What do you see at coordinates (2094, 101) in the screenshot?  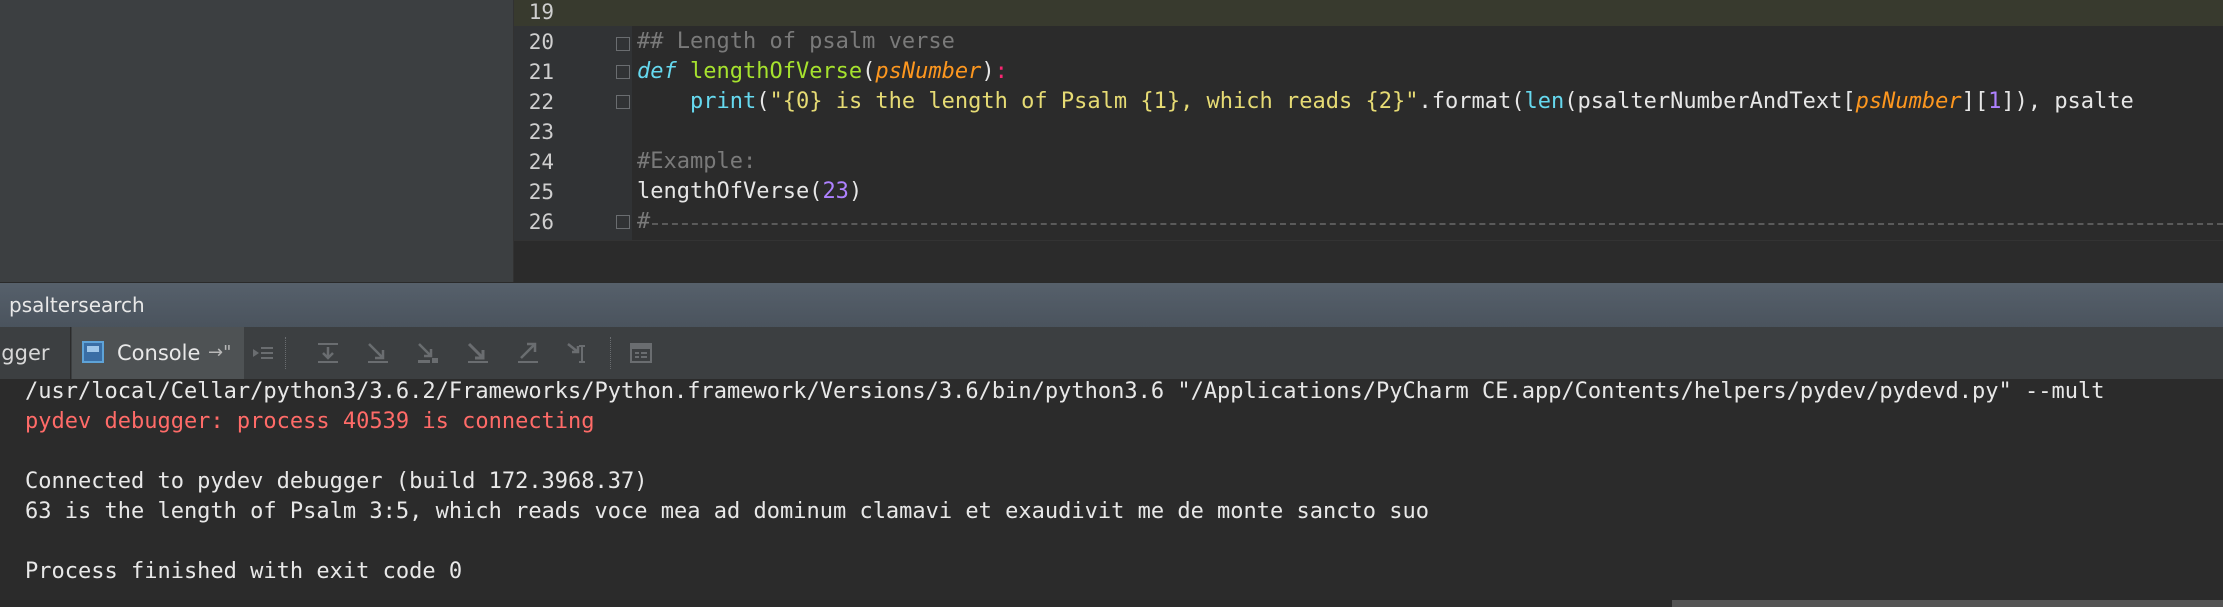 I see `code-token: psalte` at bounding box center [2094, 101].